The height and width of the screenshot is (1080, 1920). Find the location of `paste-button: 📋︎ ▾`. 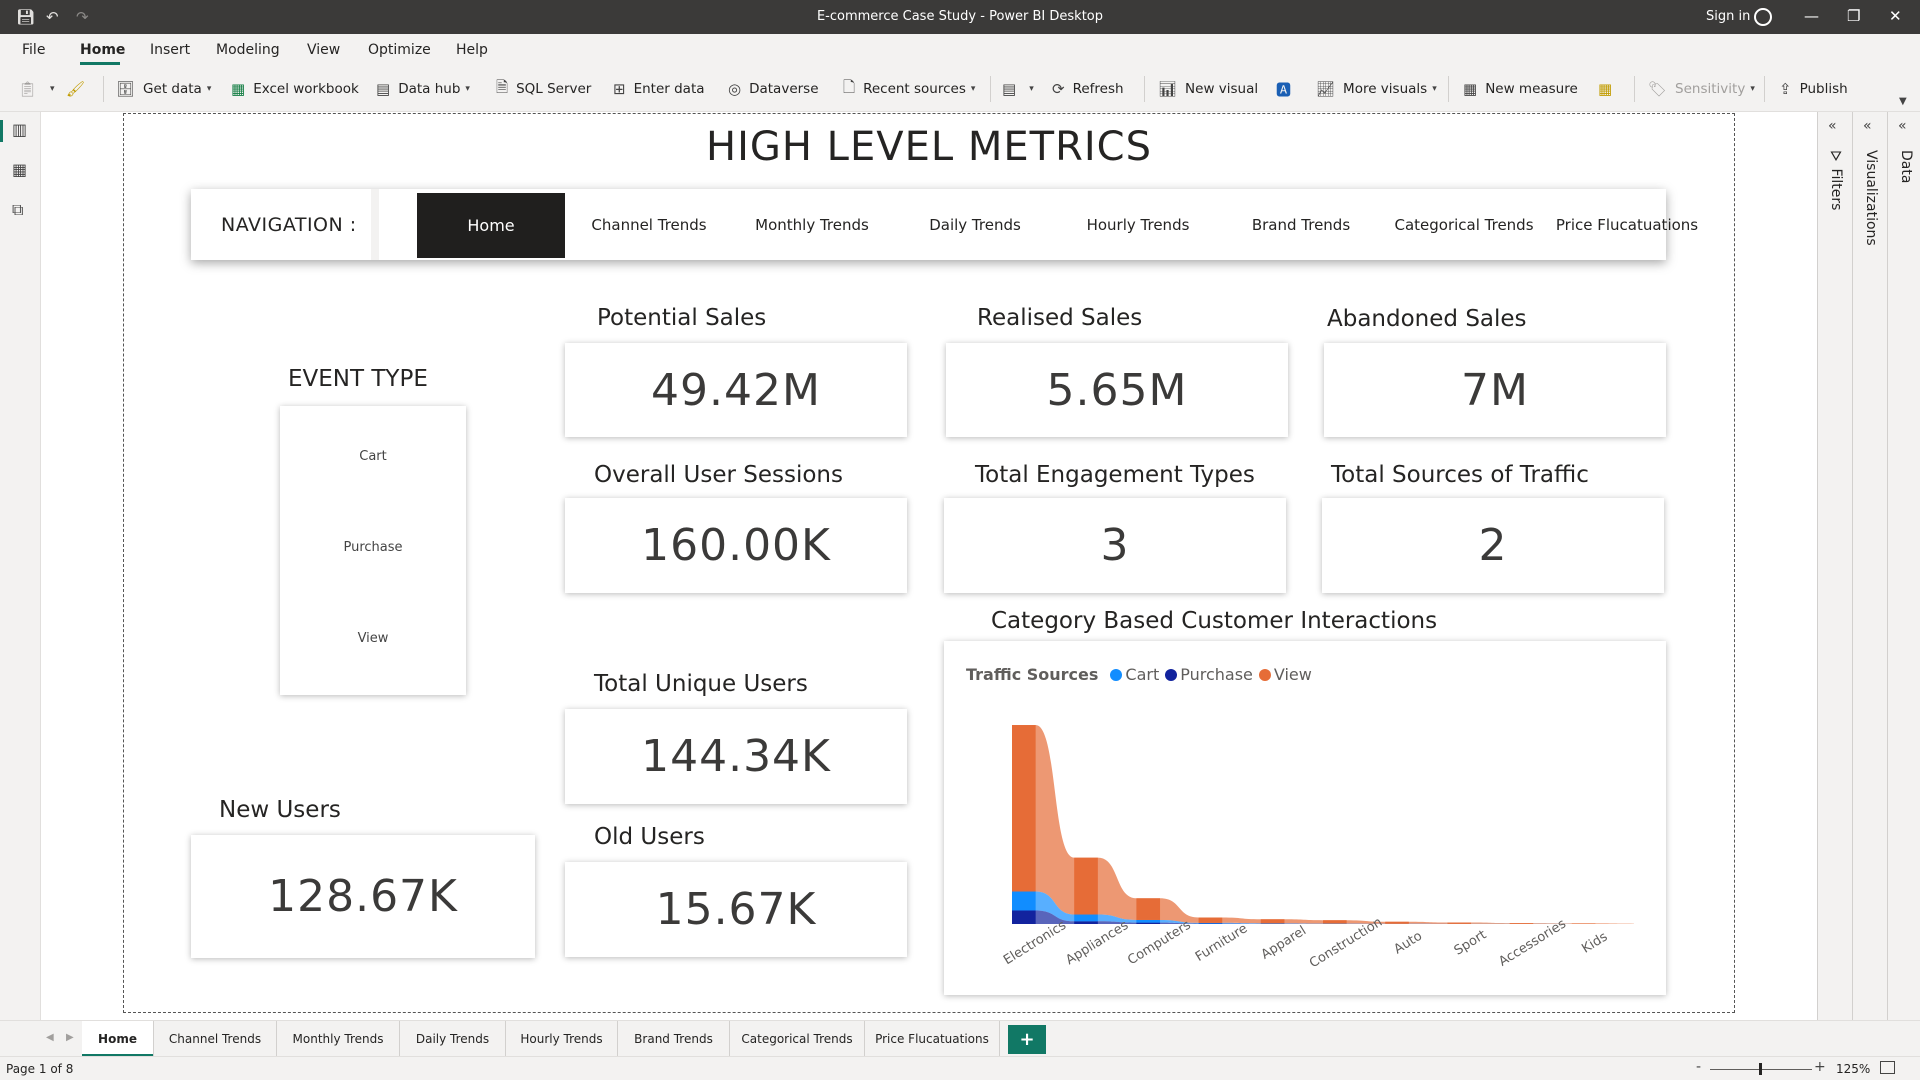

paste-button: 📋︎ ▾ is located at coordinates (36, 89).